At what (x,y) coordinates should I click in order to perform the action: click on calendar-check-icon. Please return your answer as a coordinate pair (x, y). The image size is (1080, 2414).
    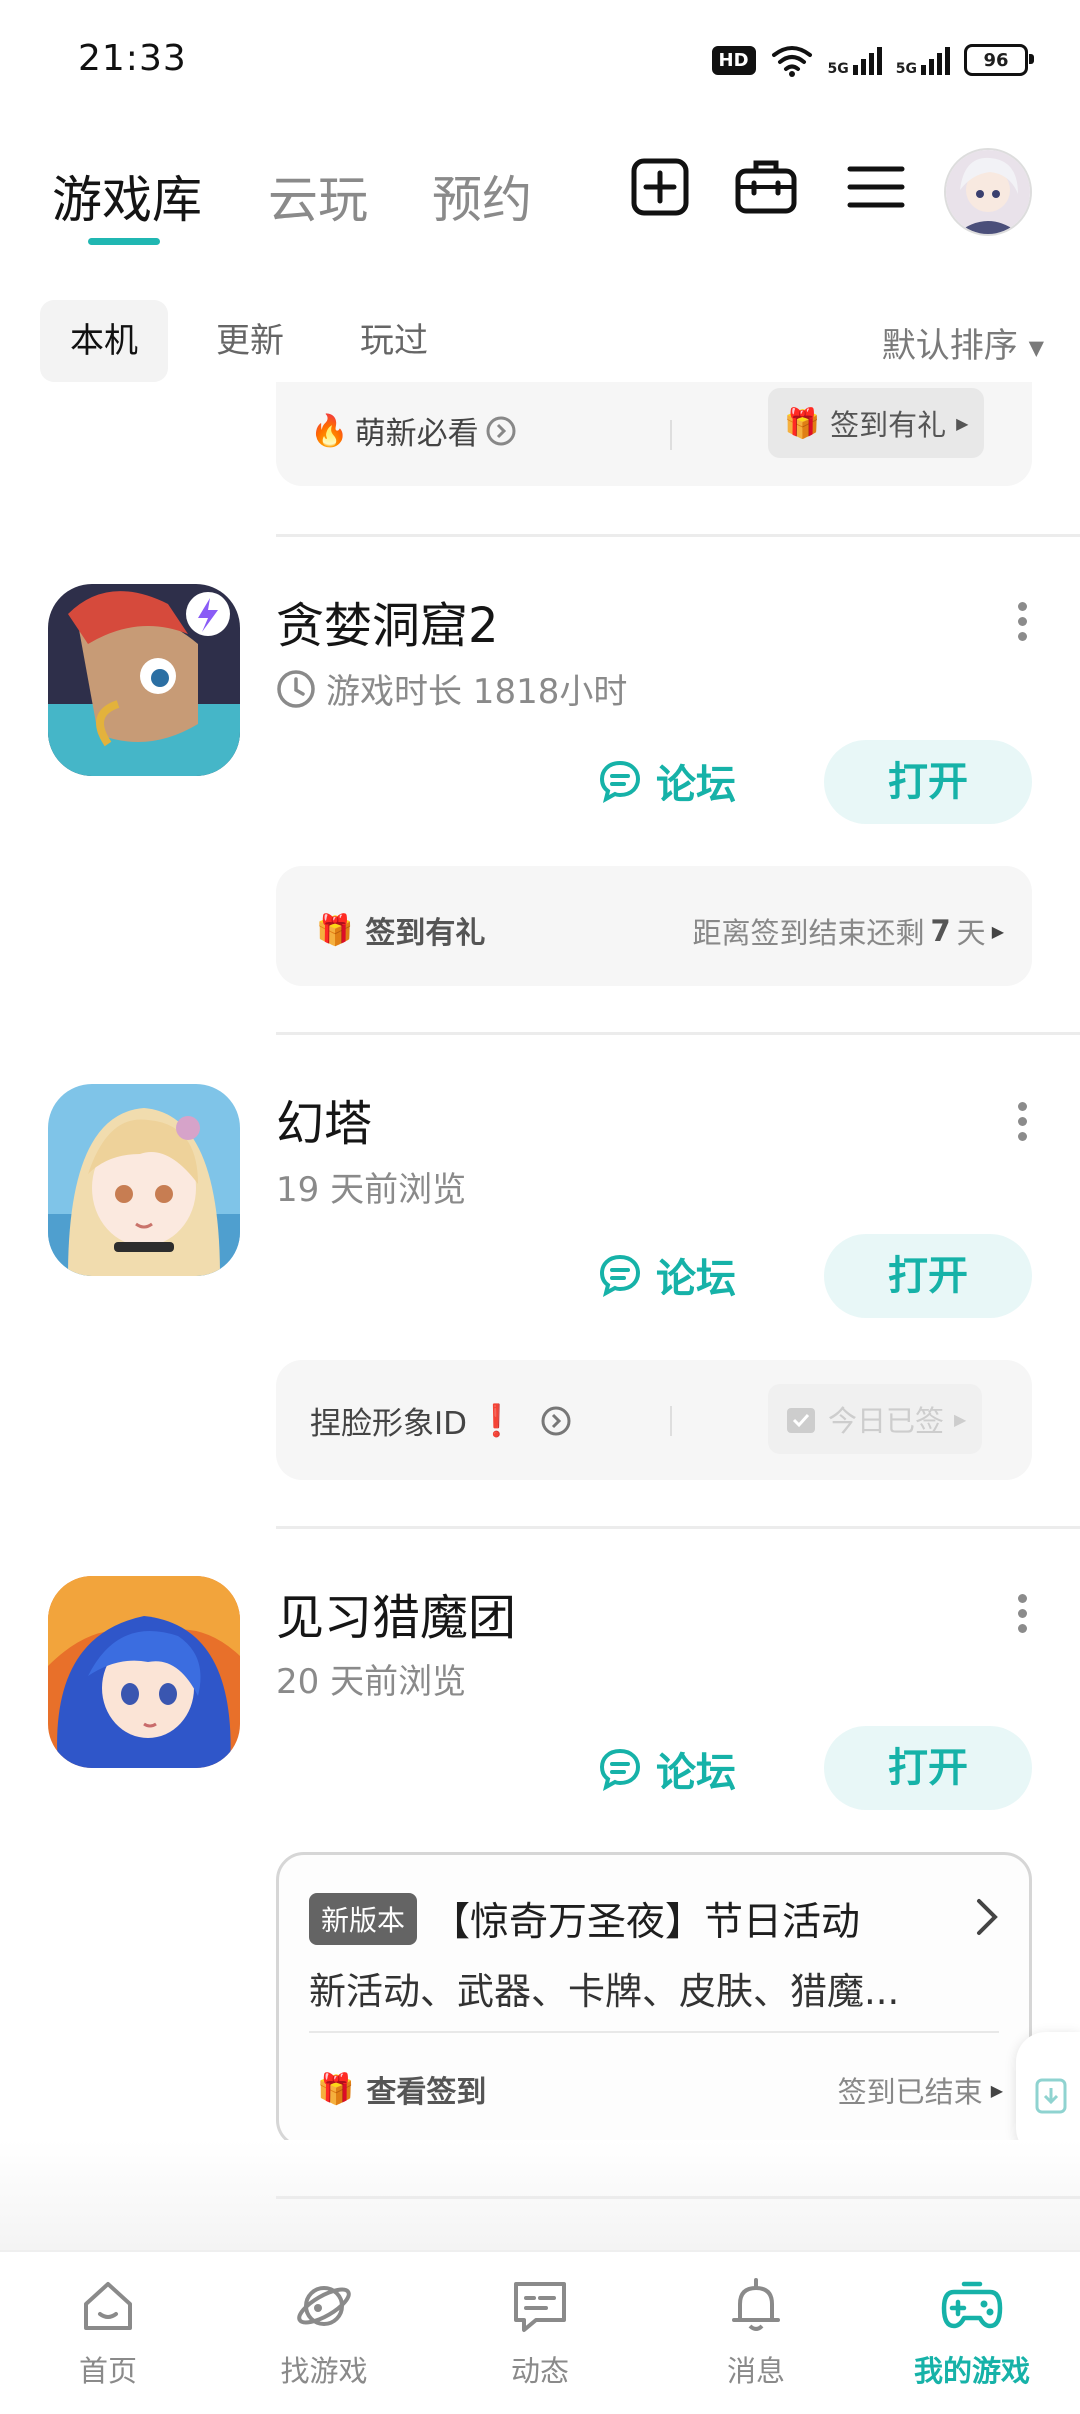
    Looking at the image, I should click on (801, 1420).